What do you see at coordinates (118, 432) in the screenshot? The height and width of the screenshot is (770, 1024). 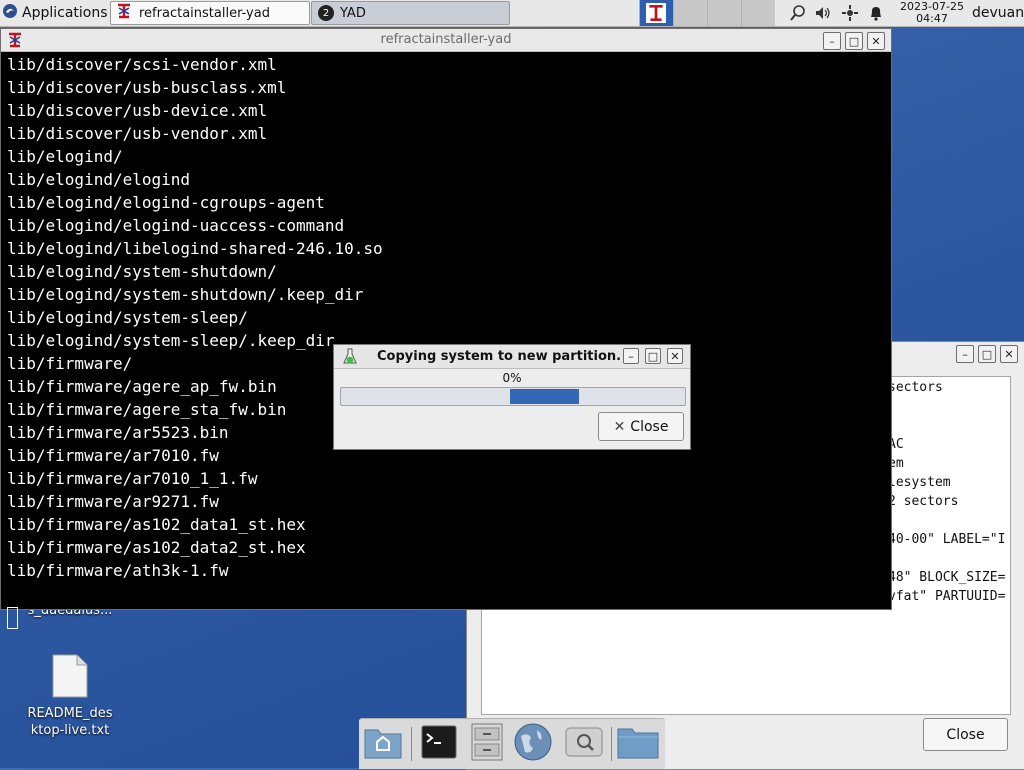 I see `terminal-line: lib/firmware/ar5523.bin` at bounding box center [118, 432].